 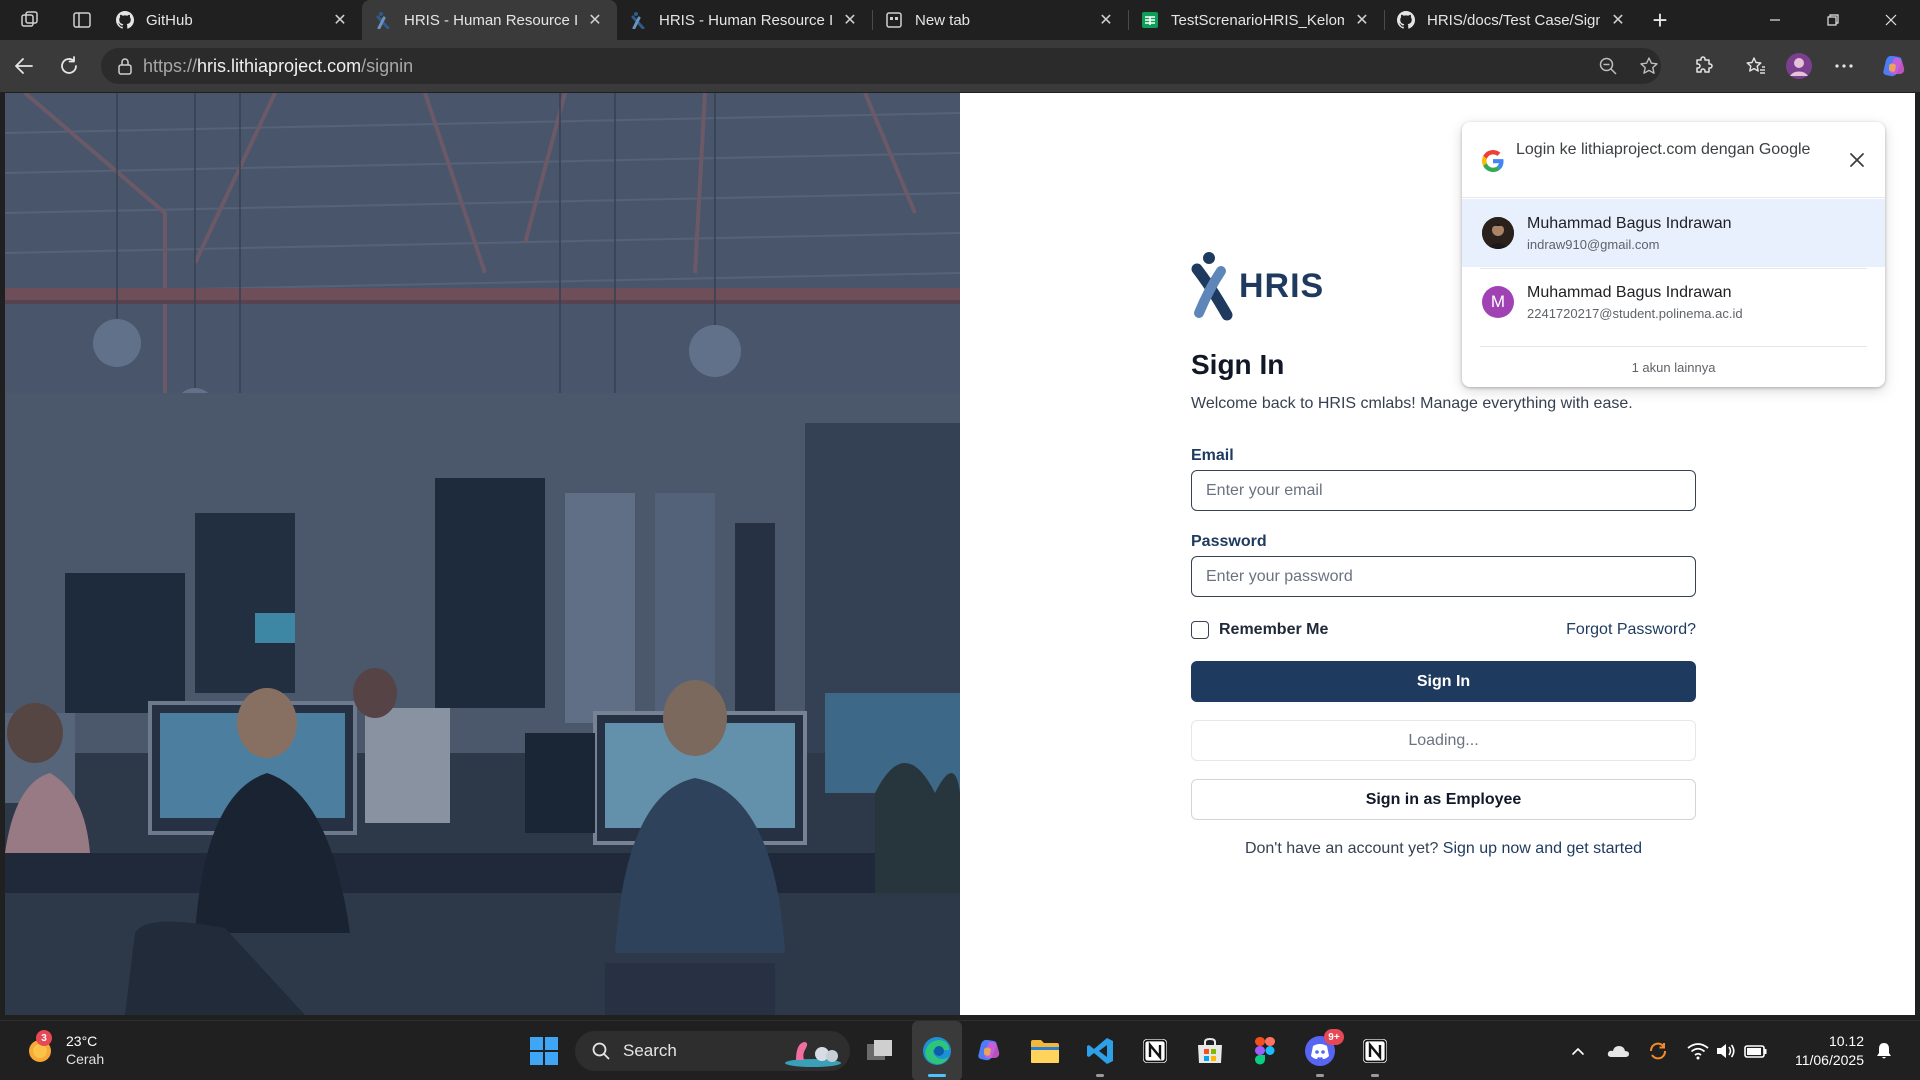 What do you see at coordinates (1663, 149) in the screenshot?
I see `google-popup-title: Login ke lithiaproject.com dengan Google` at bounding box center [1663, 149].